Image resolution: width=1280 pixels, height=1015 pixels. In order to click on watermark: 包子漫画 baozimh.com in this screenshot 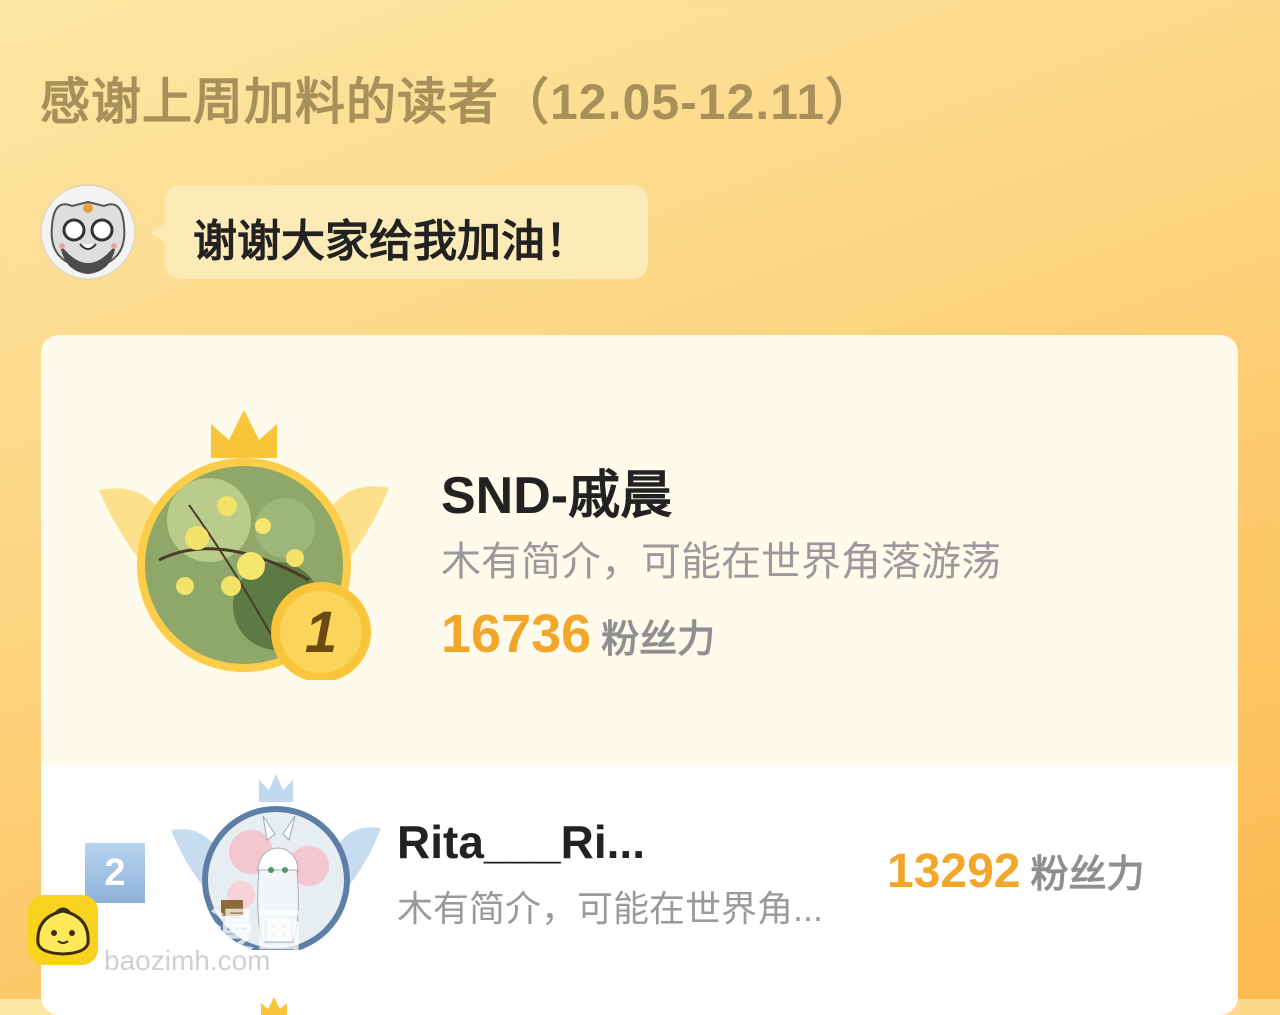, I will do `click(176, 938)`.